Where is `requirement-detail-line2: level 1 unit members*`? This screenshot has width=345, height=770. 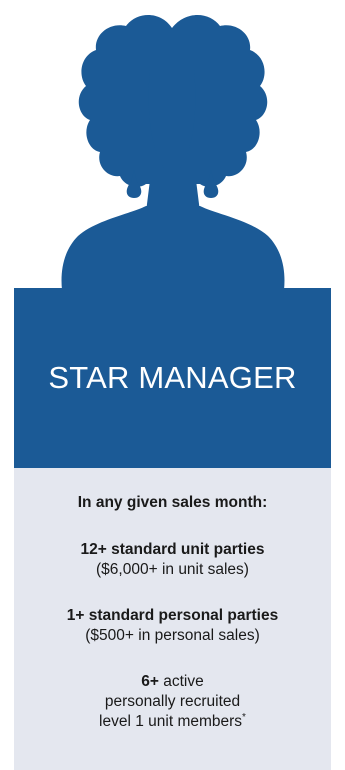 requirement-detail-line2: level 1 unit members* is located at coordinates (172, 722).